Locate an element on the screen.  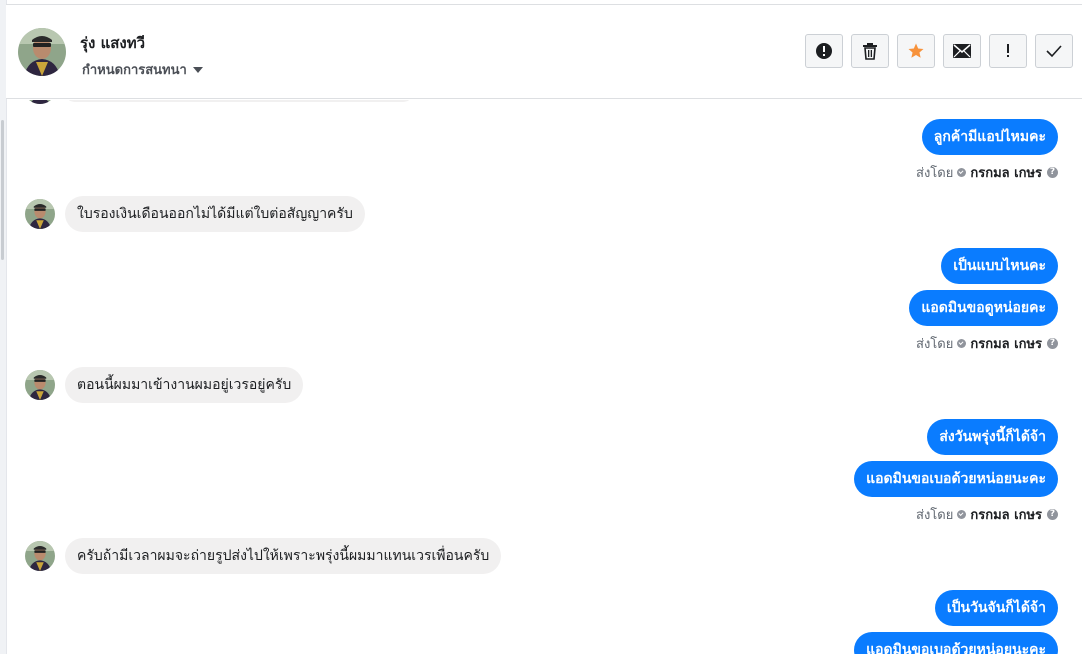
contact-avatar is located at coordinates (42, 52).